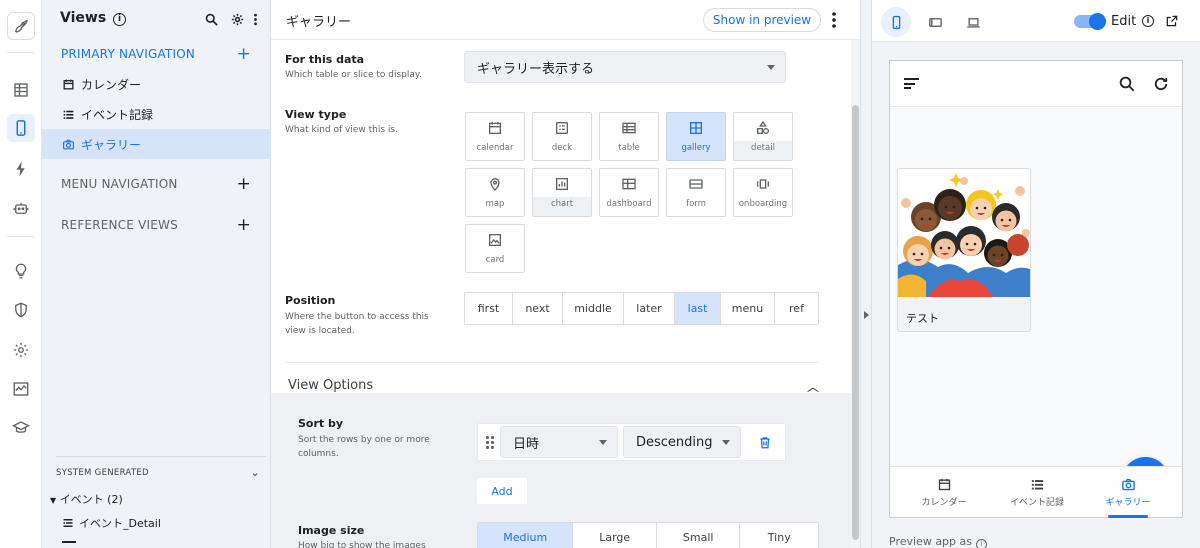 This screenshot has height=548, width=1200. What do you see at coordinates (111, 523) in the screenshot?
I see `tree-item-event-detail: イベント_Detail` at bounding box center [111, 523].